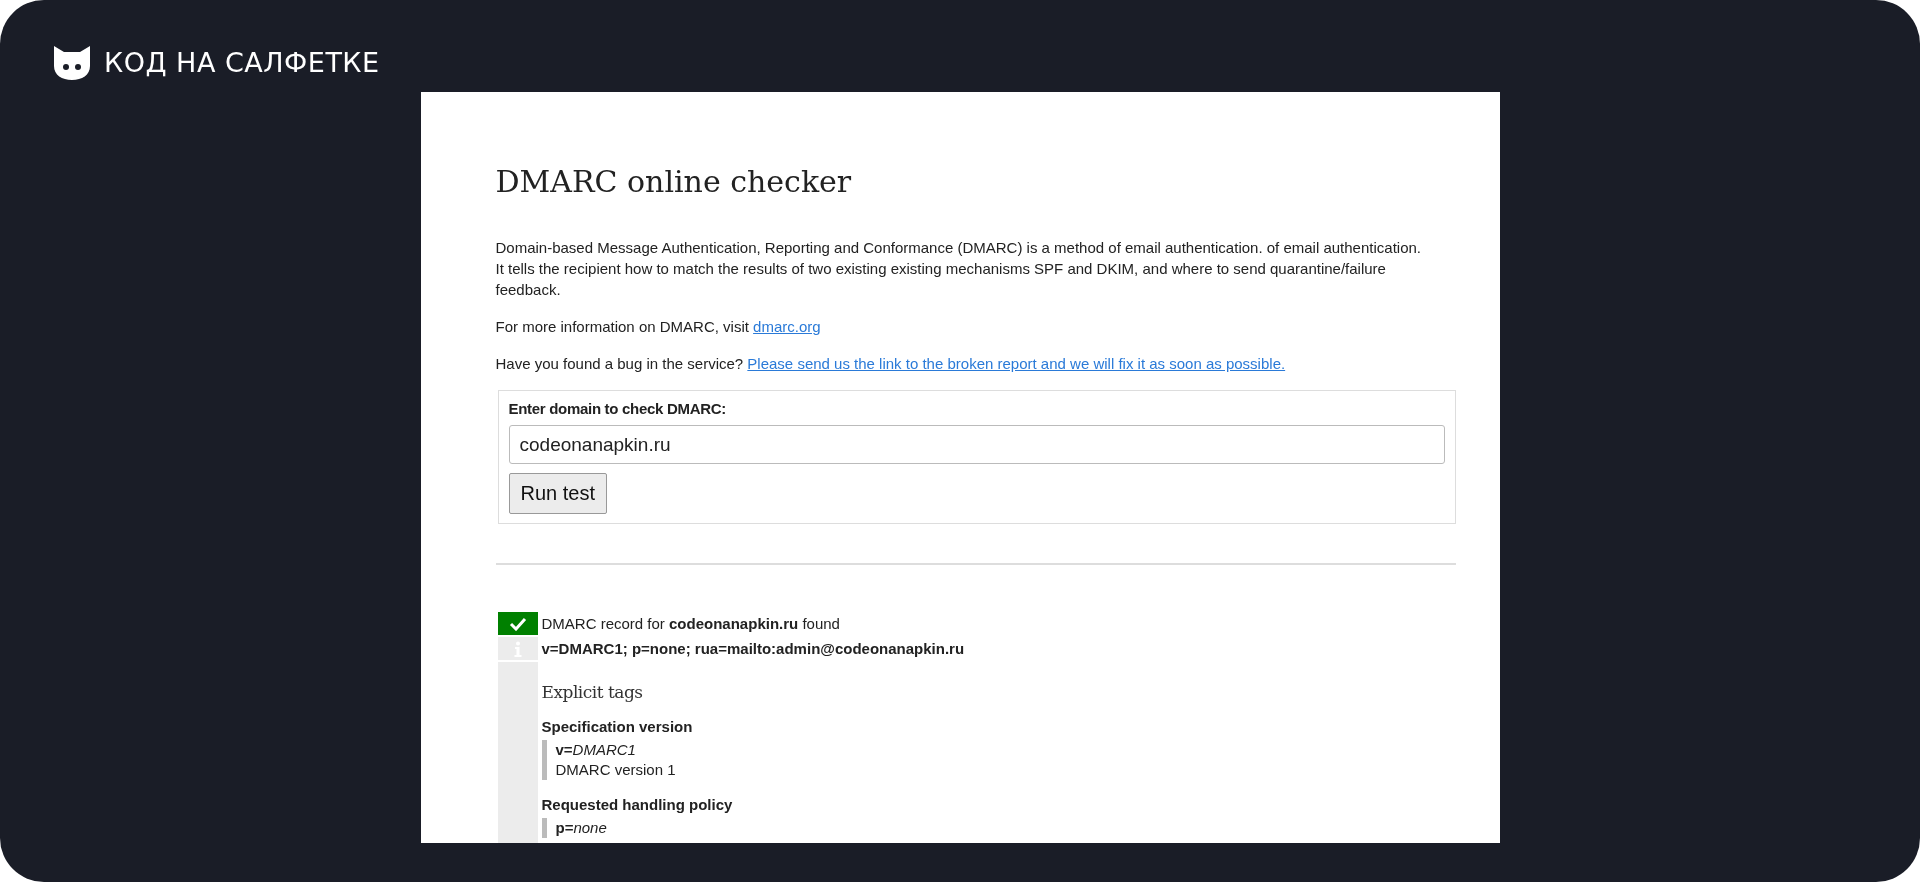 This screenshot has width=1920, height=882. I want to click on intro-paragraph: Domain-based Message Authentication, Reporting and Conformance (DMARC) is a method of email authentication. of email authentication. It tells the recipient how to match the results of two existing existing mechanisms SPF and DKIM, and where to send quarantine/failure feedback., so click(958, 269).